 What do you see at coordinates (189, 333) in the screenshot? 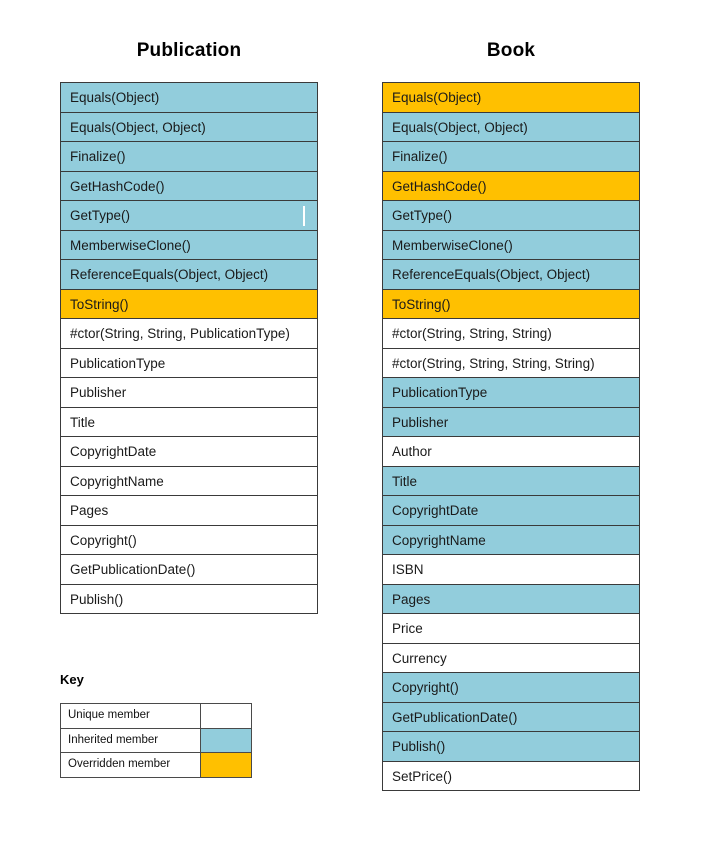
I see `member-row: #ctor(String, String, PublicationType)` at bounding box center [189, 333].